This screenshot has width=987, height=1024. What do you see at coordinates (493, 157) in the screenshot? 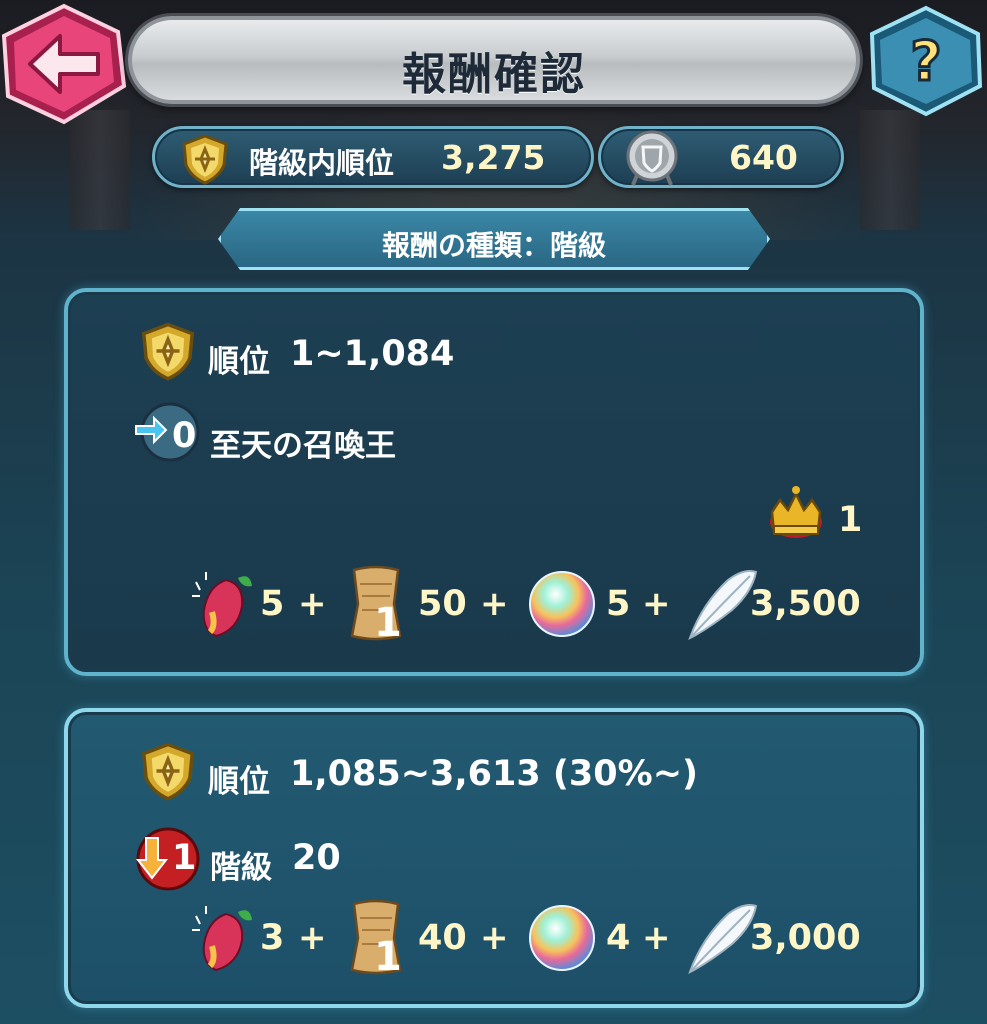
I see `rank-value: 3,275` at bounding box center [493, 157].